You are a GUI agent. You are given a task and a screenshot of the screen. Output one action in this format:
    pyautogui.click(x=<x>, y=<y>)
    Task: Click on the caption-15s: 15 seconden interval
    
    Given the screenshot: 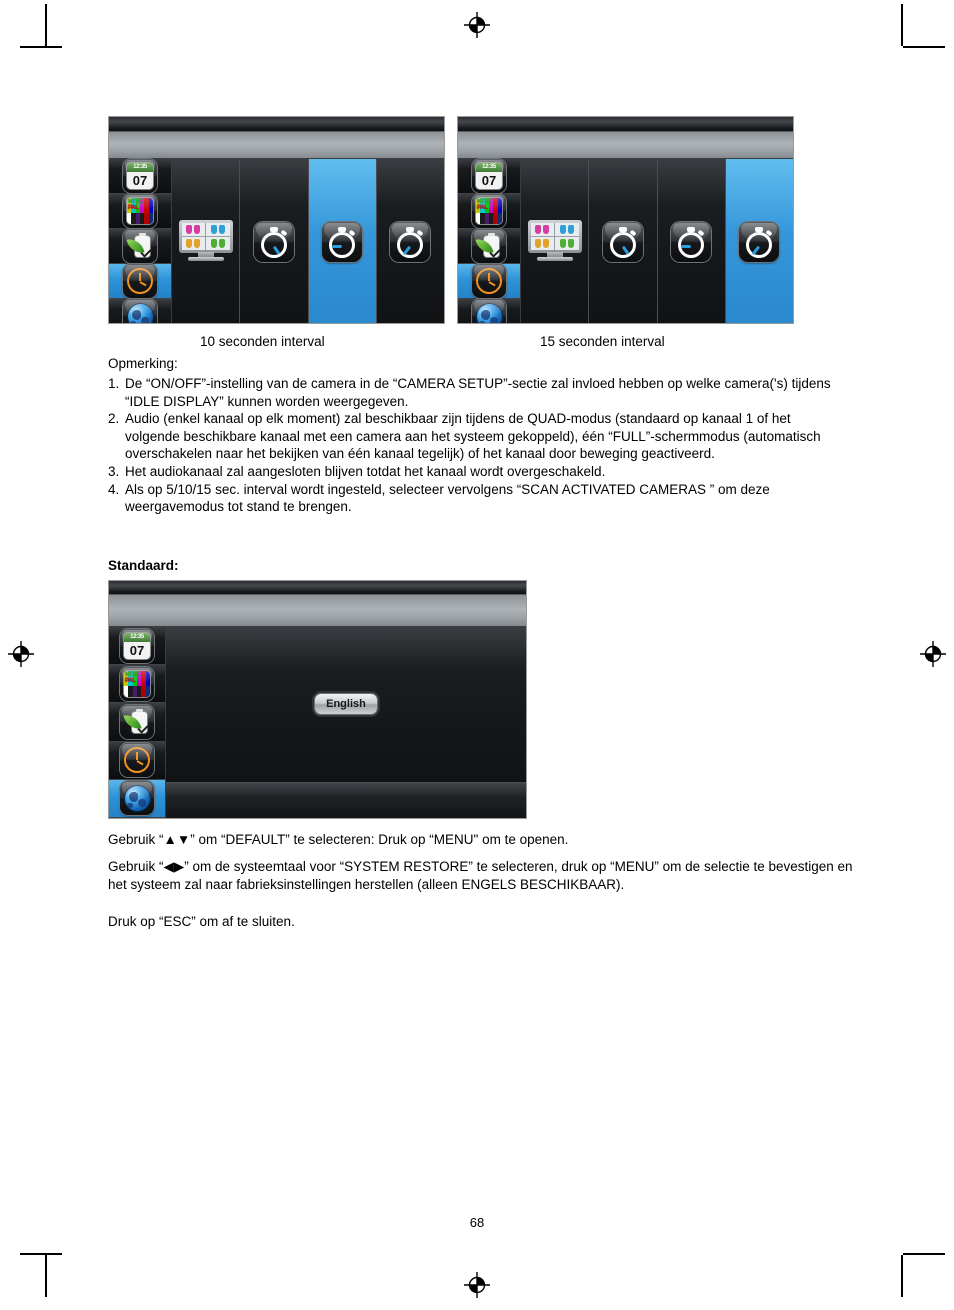 What is the action you would take?
    pyautogui.click(x=602, y=341)
    